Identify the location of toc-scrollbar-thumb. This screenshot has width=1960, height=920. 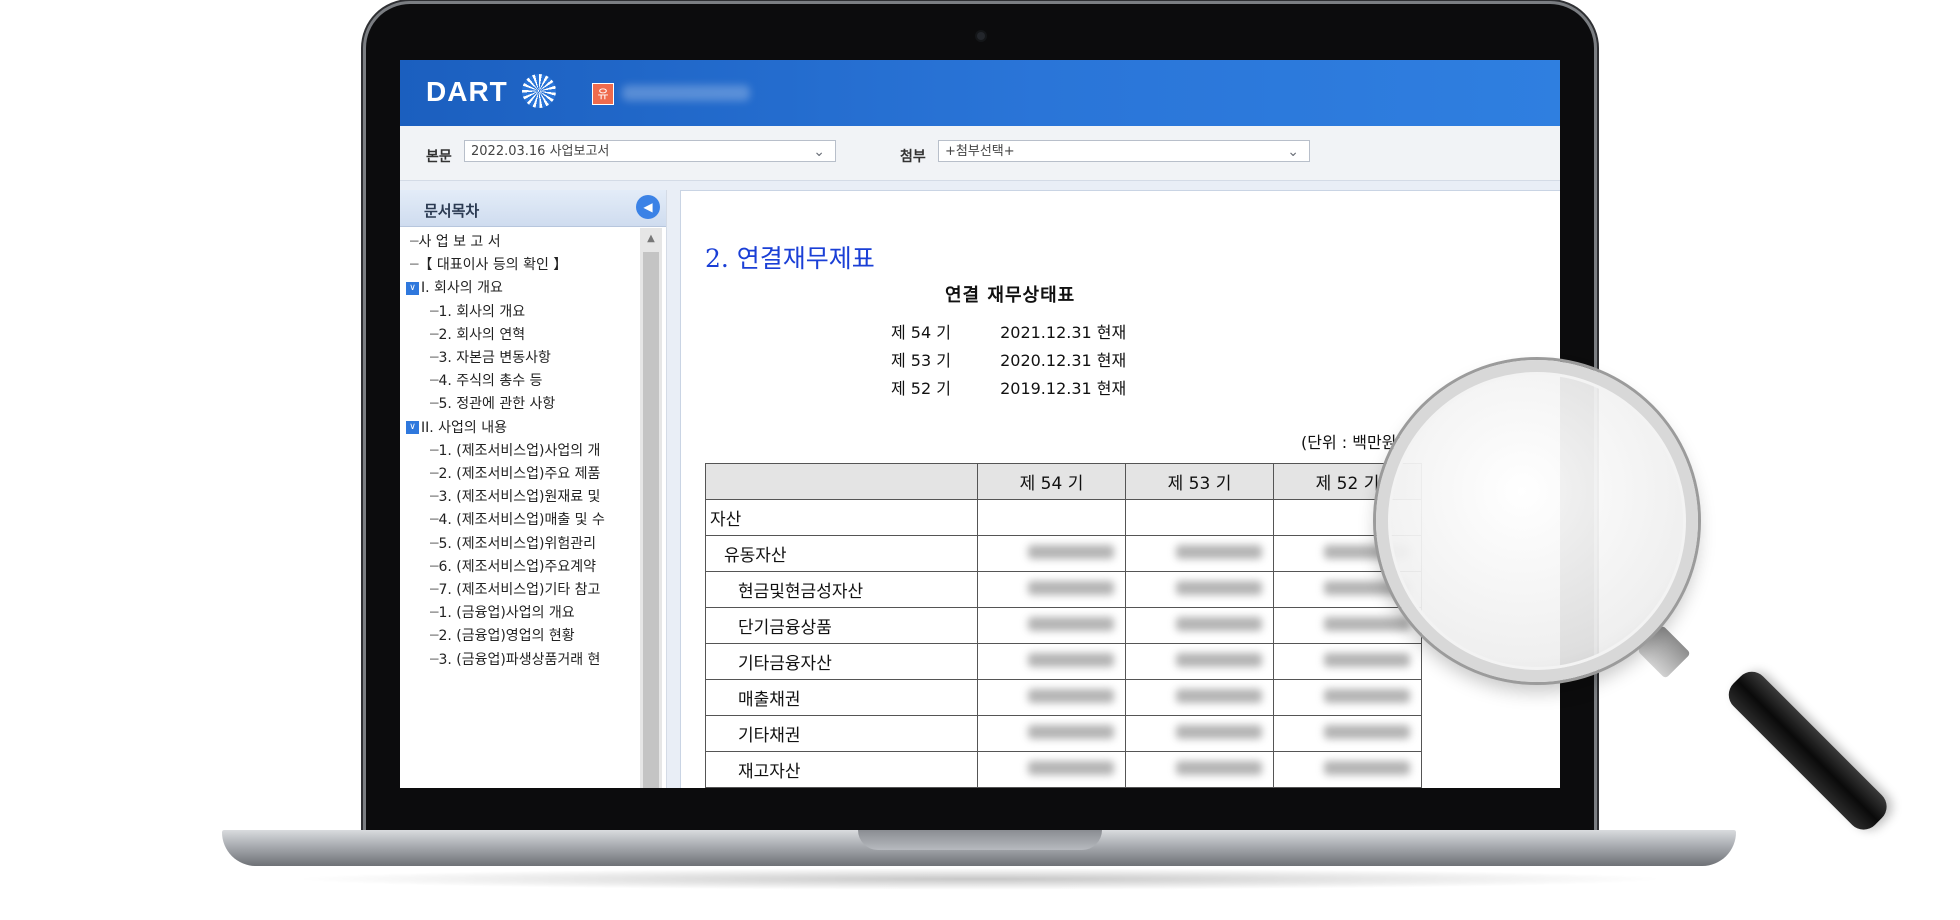
(651, 520).